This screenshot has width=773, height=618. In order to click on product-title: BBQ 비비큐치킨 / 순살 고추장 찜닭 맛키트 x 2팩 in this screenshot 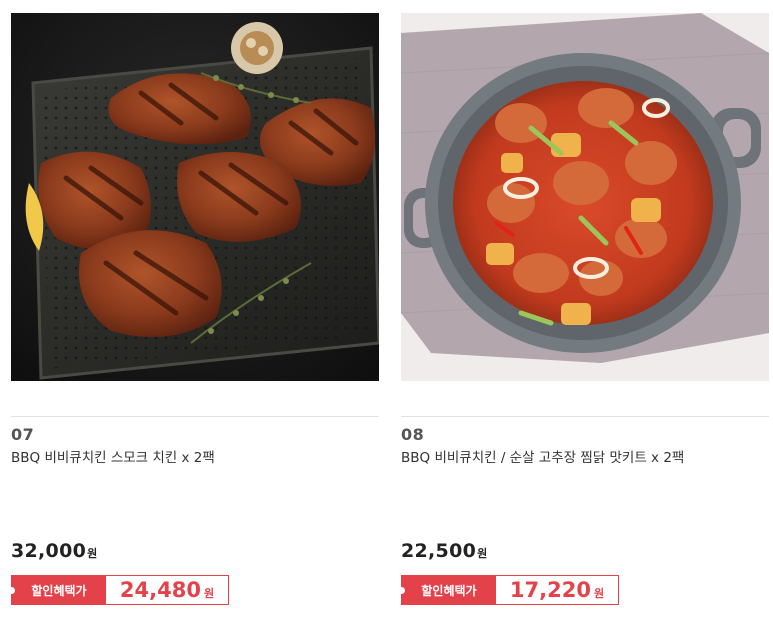, I will do `click(542, 456)`.